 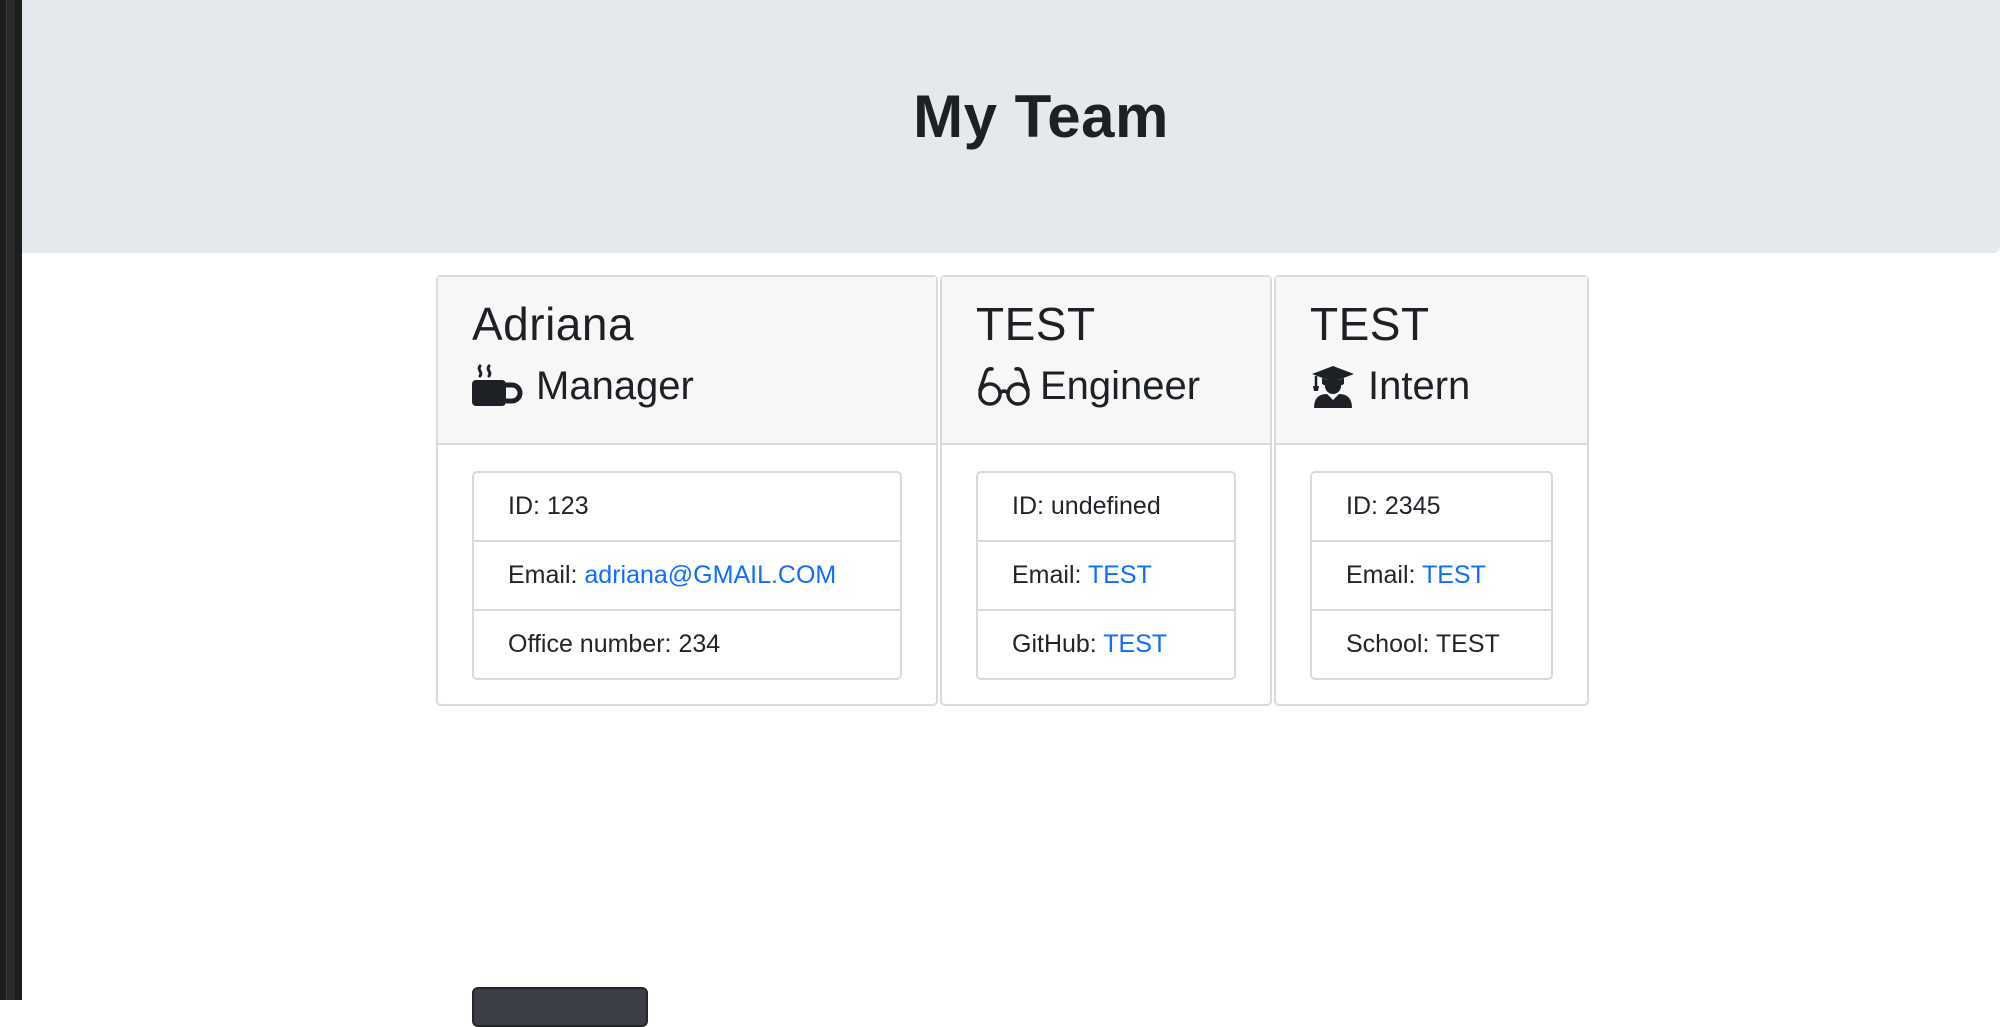 I want to click on employee-role: Engineer, so click(x=1123, y=386).